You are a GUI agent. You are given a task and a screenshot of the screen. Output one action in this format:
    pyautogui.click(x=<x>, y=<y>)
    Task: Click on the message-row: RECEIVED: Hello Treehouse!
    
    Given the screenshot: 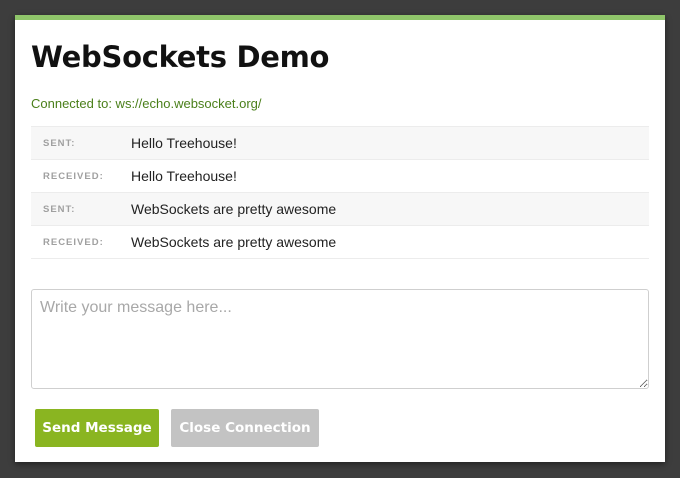 What is the action you would take?
    pyautogui.click(x=340, y=175)
    